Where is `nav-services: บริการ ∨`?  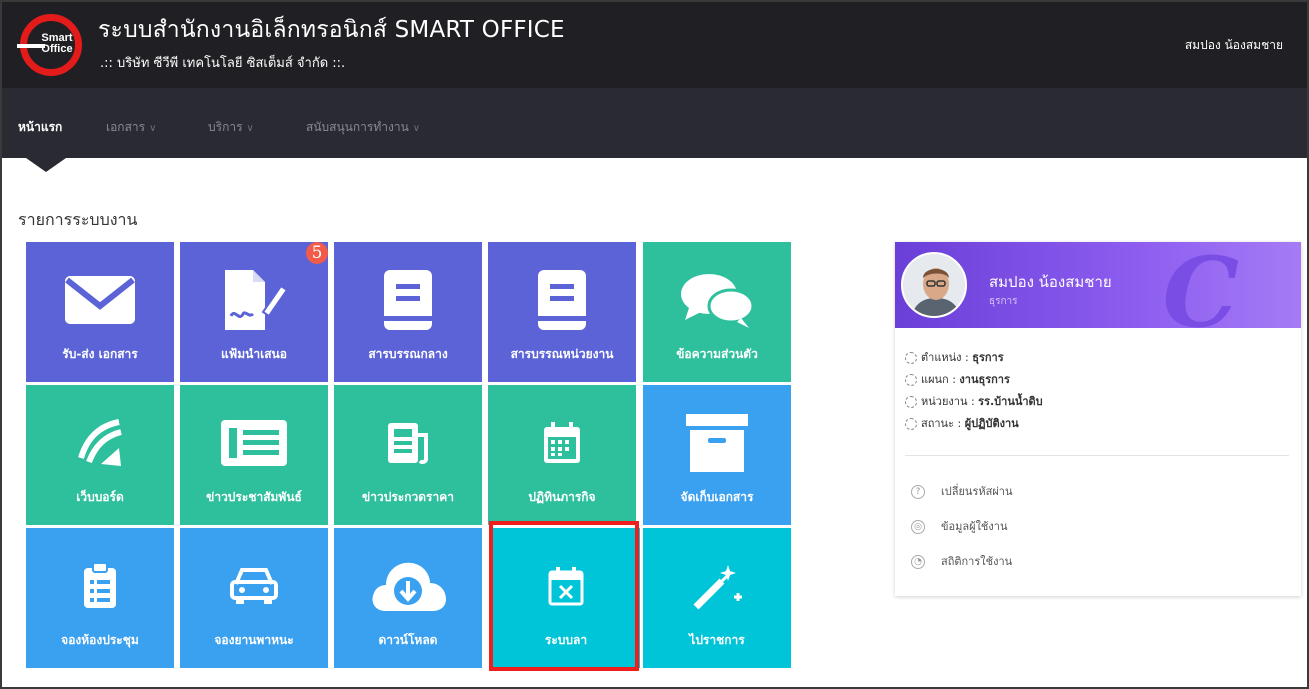 nav-services: บริการ ∨ is located at coordinates (231, 127).